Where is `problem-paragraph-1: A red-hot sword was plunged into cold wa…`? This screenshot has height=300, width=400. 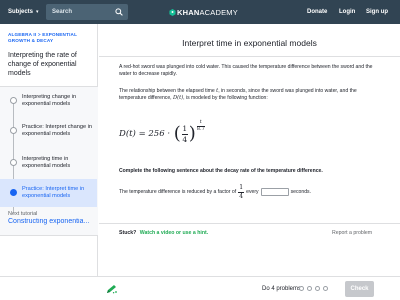 problem-paragraph-1: A red-hot sword was plunged into cold wa… is located at coordinates (246, 70).